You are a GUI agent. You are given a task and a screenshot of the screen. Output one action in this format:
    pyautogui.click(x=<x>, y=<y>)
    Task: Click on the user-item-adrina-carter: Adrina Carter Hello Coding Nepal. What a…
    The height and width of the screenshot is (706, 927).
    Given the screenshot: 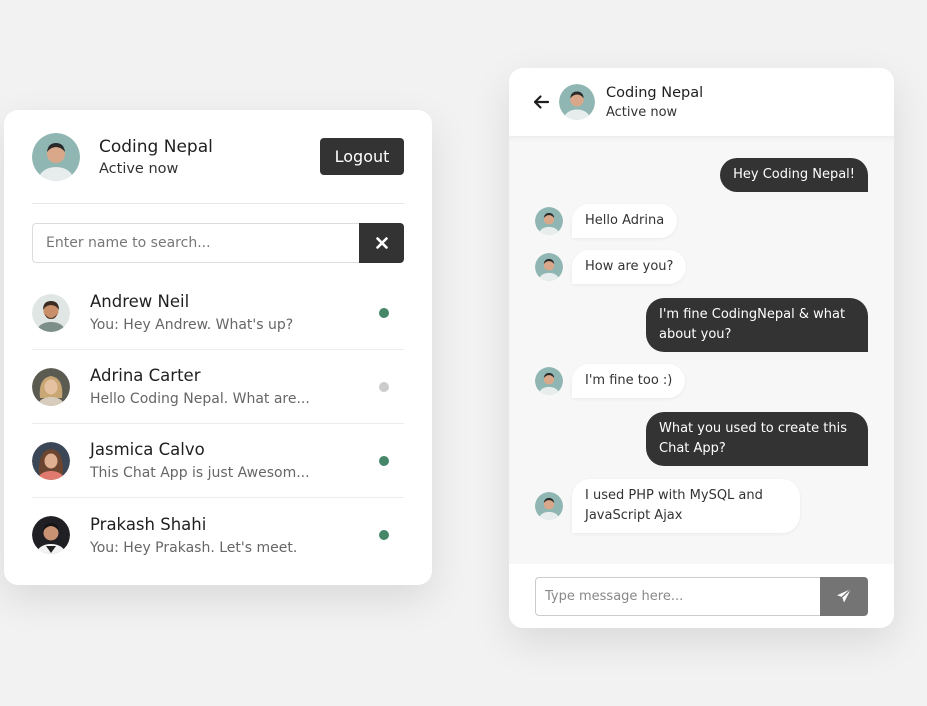 What is the action you would take?
    pyautogui.click(x=218, y=387)
    